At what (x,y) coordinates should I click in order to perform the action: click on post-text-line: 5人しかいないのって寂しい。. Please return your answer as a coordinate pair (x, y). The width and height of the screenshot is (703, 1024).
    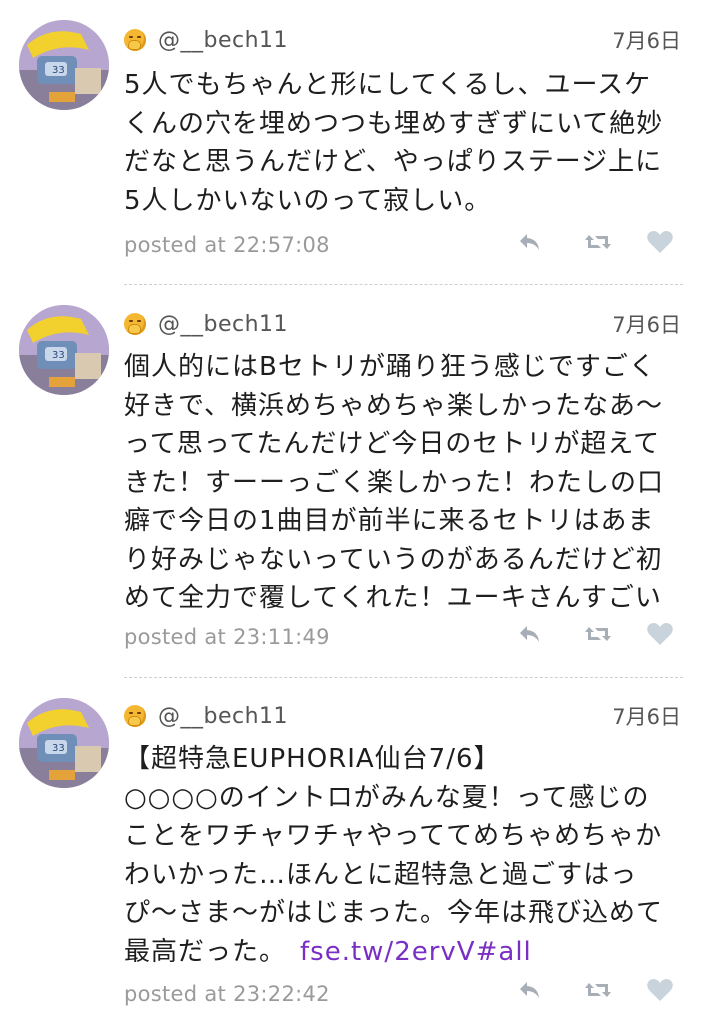
    Looking at the image, I should click on (308, 200).